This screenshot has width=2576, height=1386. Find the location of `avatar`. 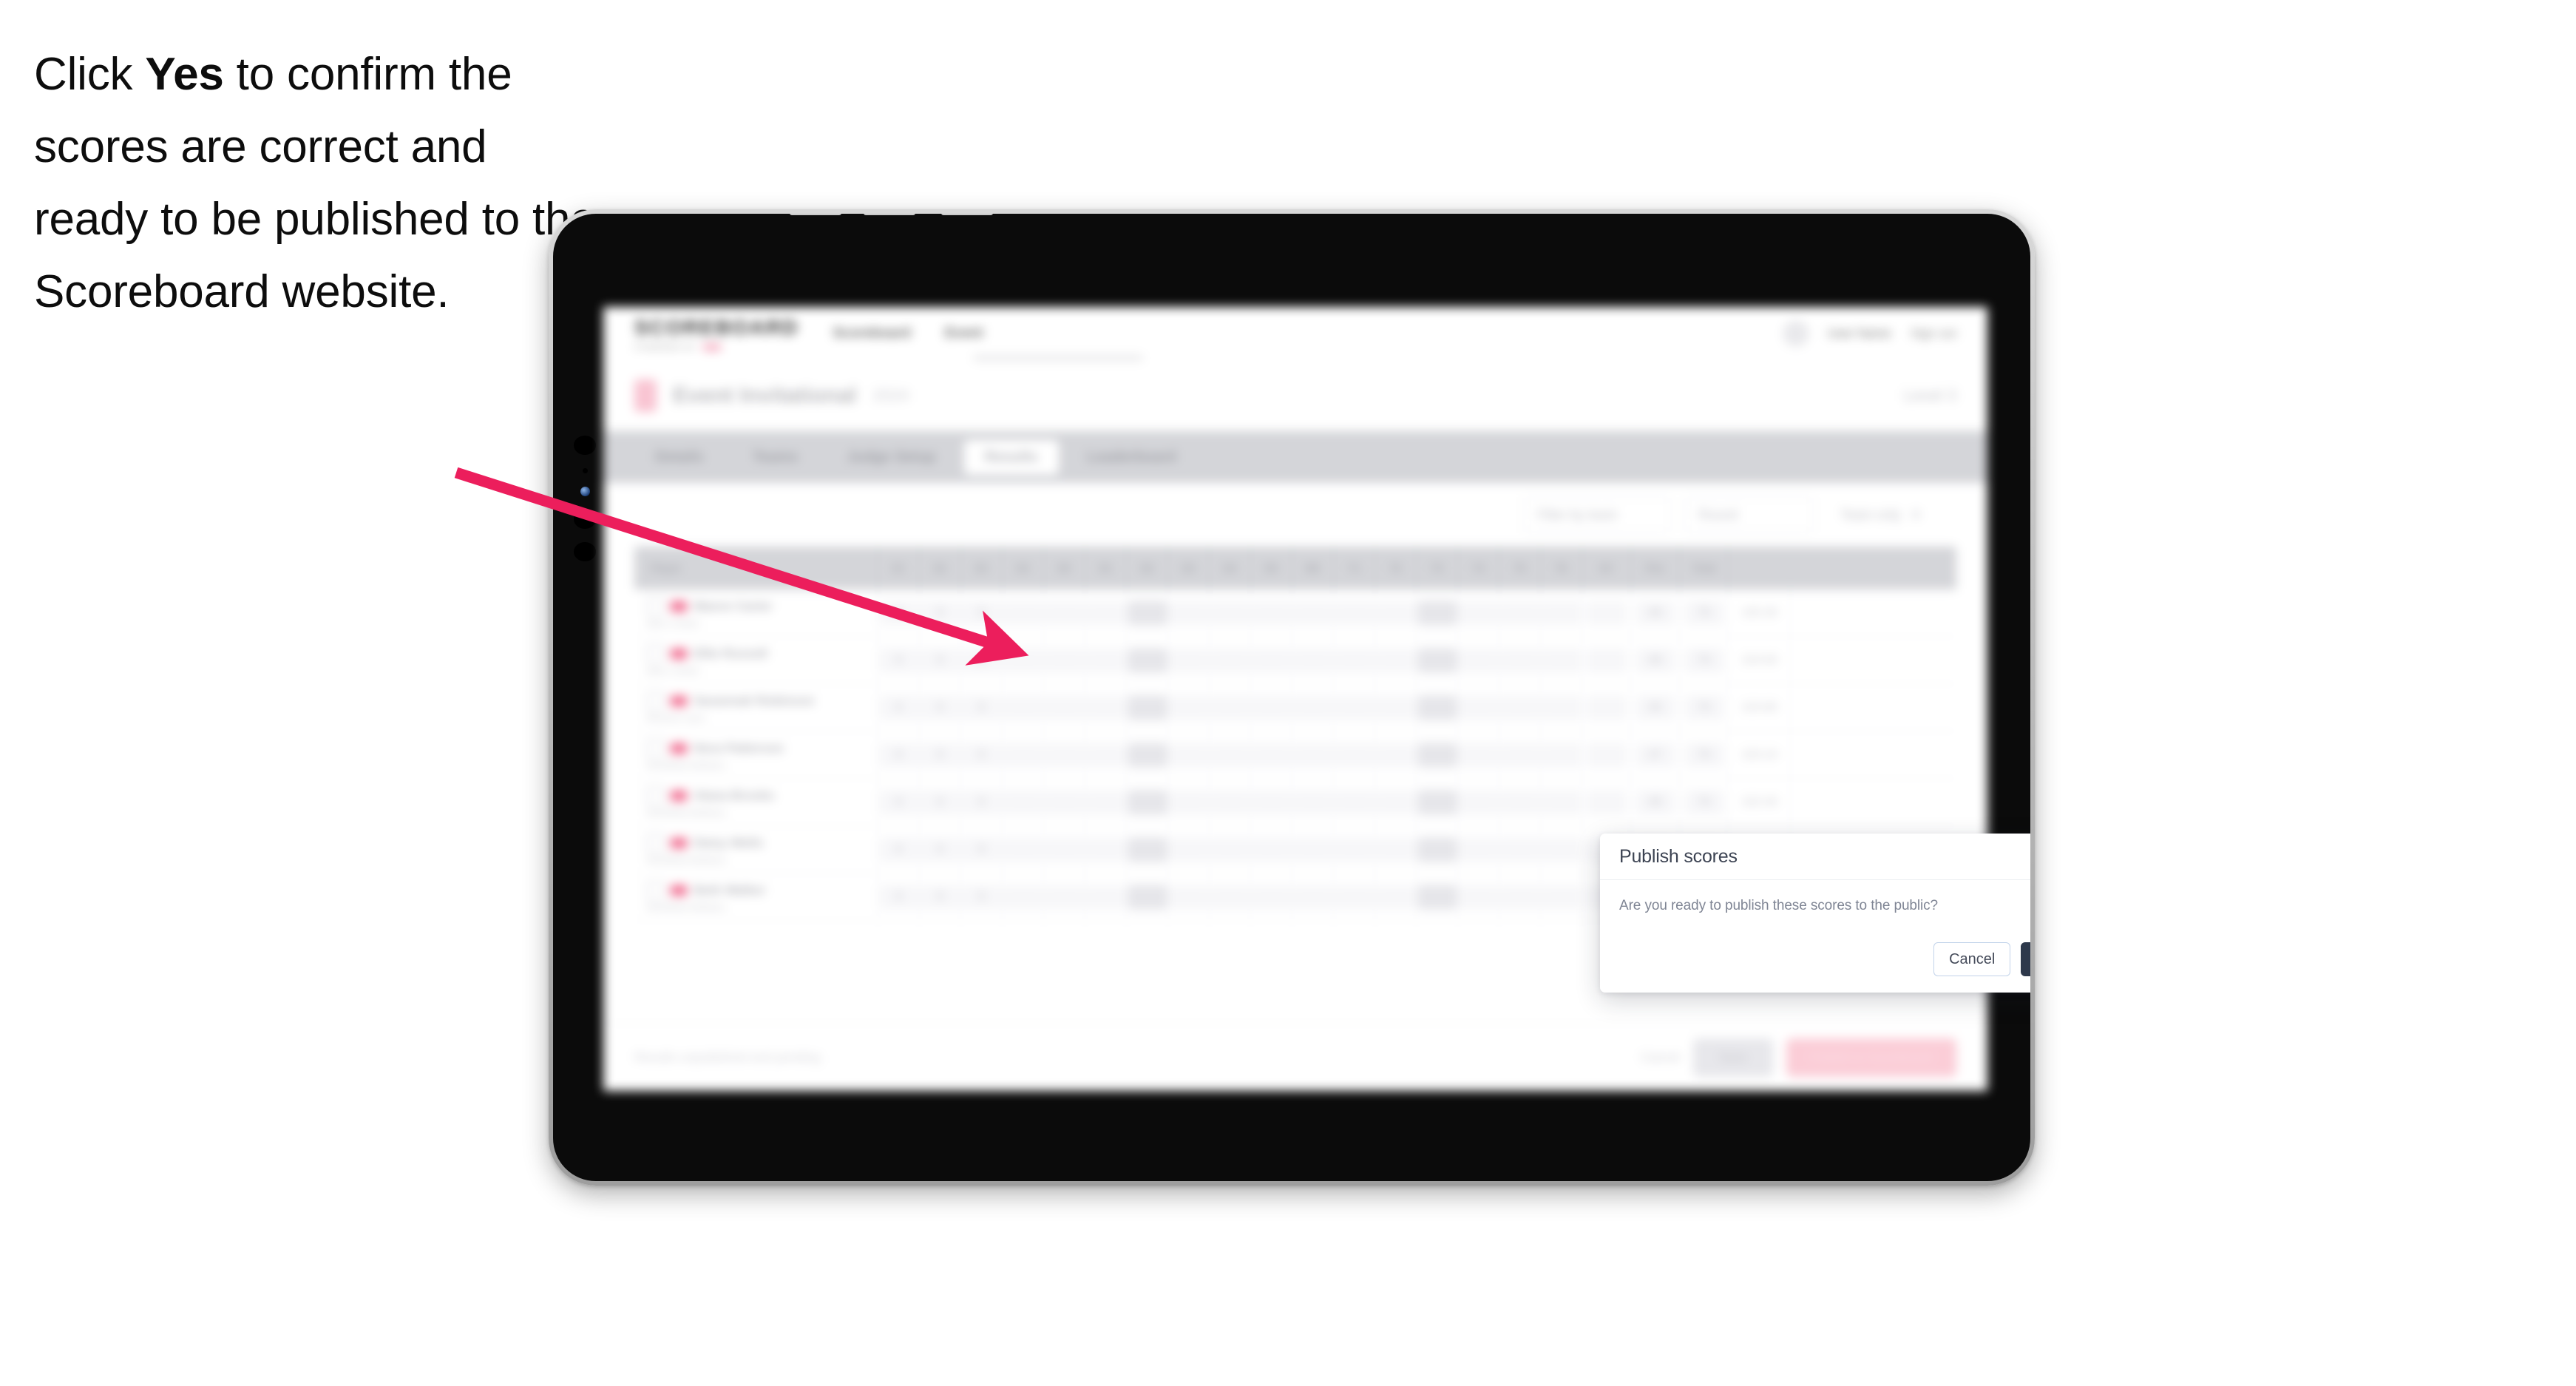

avatar is located at coordinates (1796, 333).